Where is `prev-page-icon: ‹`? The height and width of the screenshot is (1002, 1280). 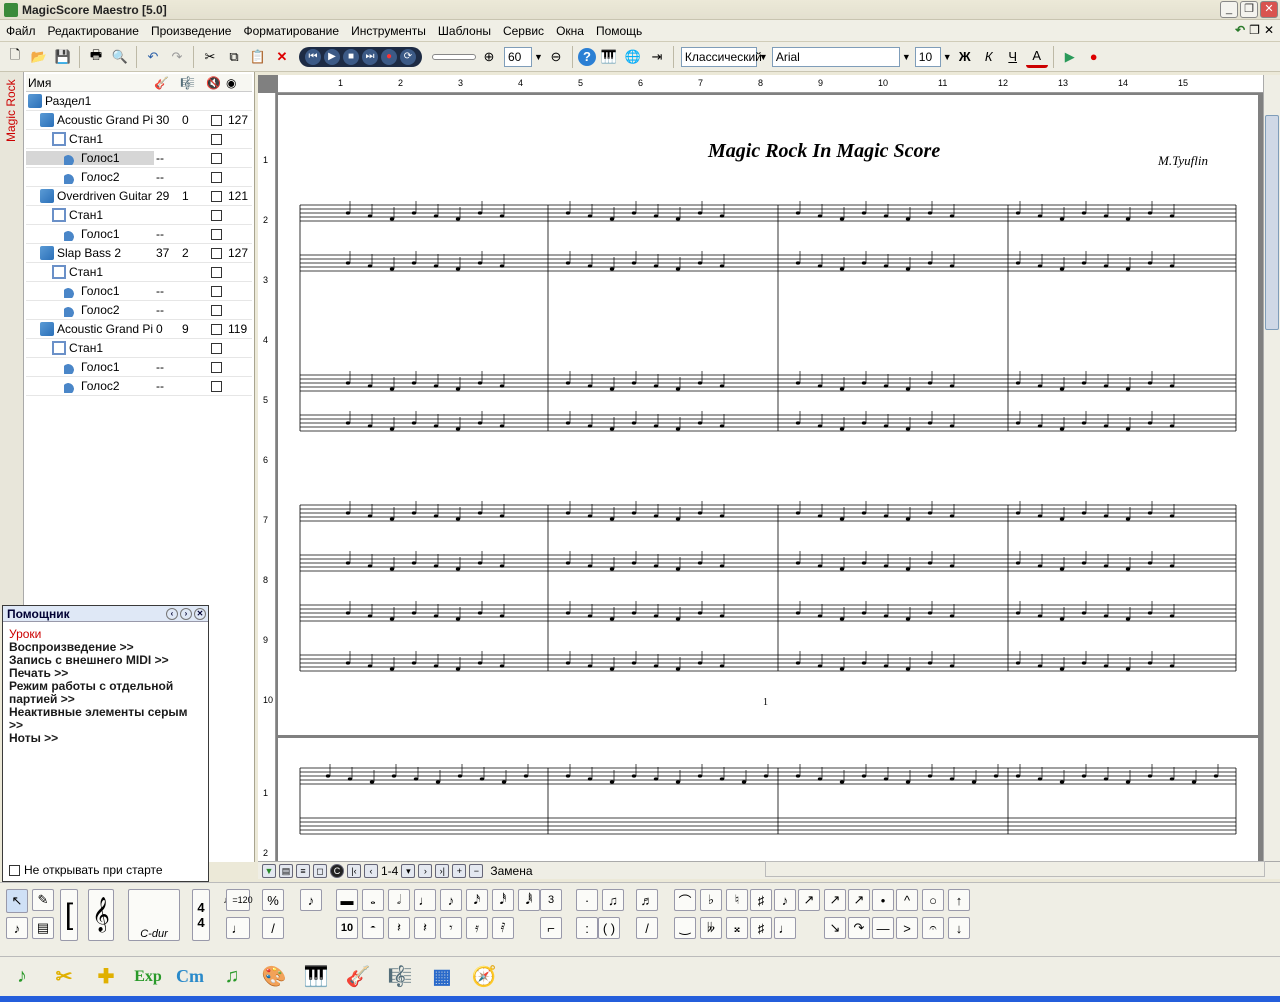 prev-page-icon: ‹ is located at coordinates (371, 870).